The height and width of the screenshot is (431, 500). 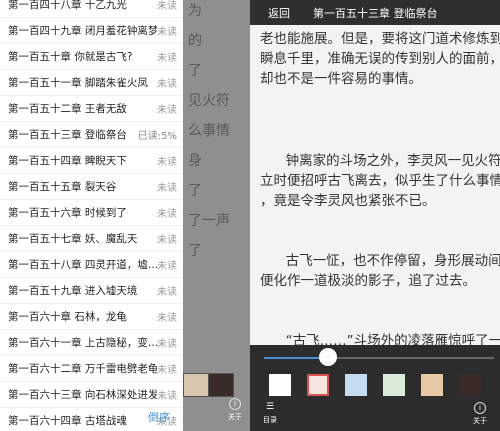 I want to click on read-status: 已读:5%, so click(x=157, y=136).